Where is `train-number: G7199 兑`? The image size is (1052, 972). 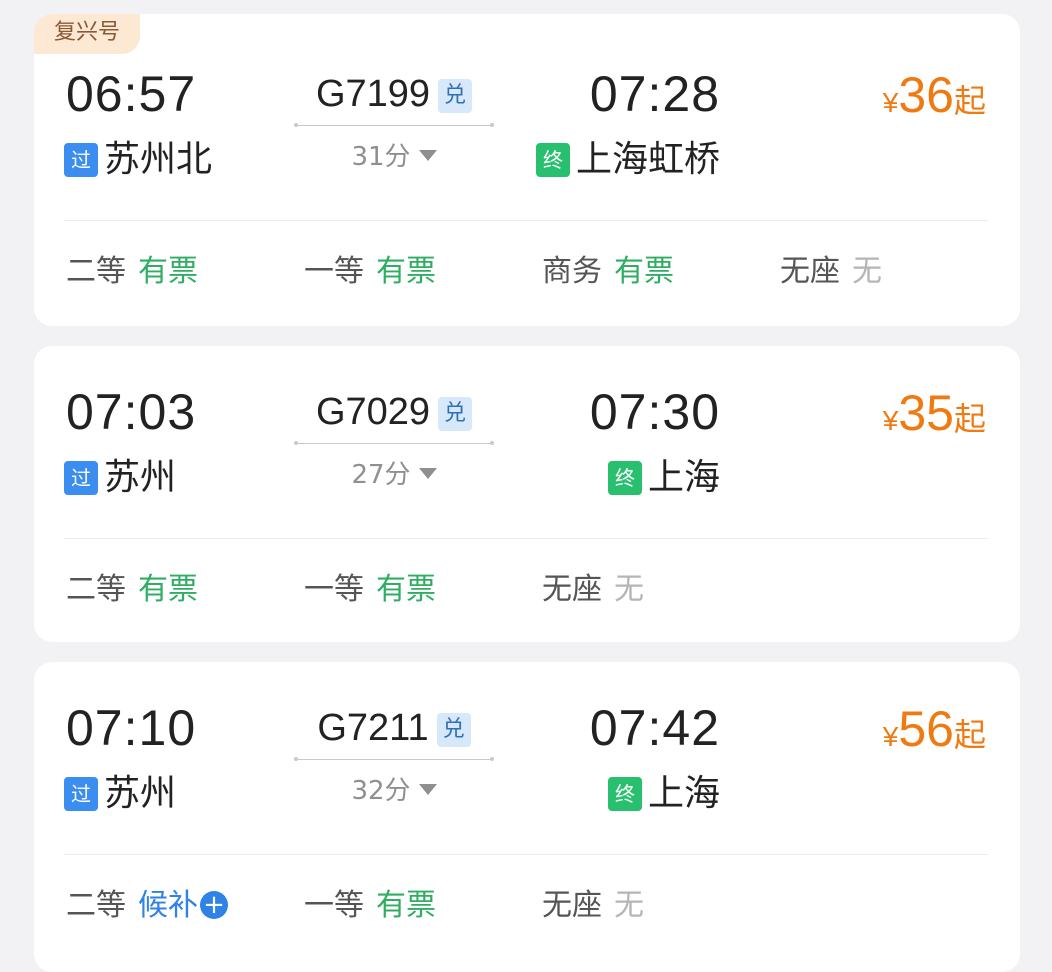 train-number: G7199 兑 is located at coordinates (394, 94).